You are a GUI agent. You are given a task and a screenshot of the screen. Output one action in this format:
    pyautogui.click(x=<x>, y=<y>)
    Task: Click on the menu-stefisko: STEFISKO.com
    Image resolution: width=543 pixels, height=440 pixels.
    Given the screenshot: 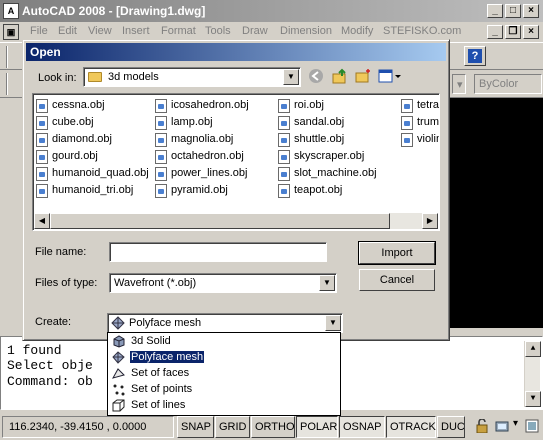 What is the action you would take?
    pyautogui.click(x=422, y=31)
    